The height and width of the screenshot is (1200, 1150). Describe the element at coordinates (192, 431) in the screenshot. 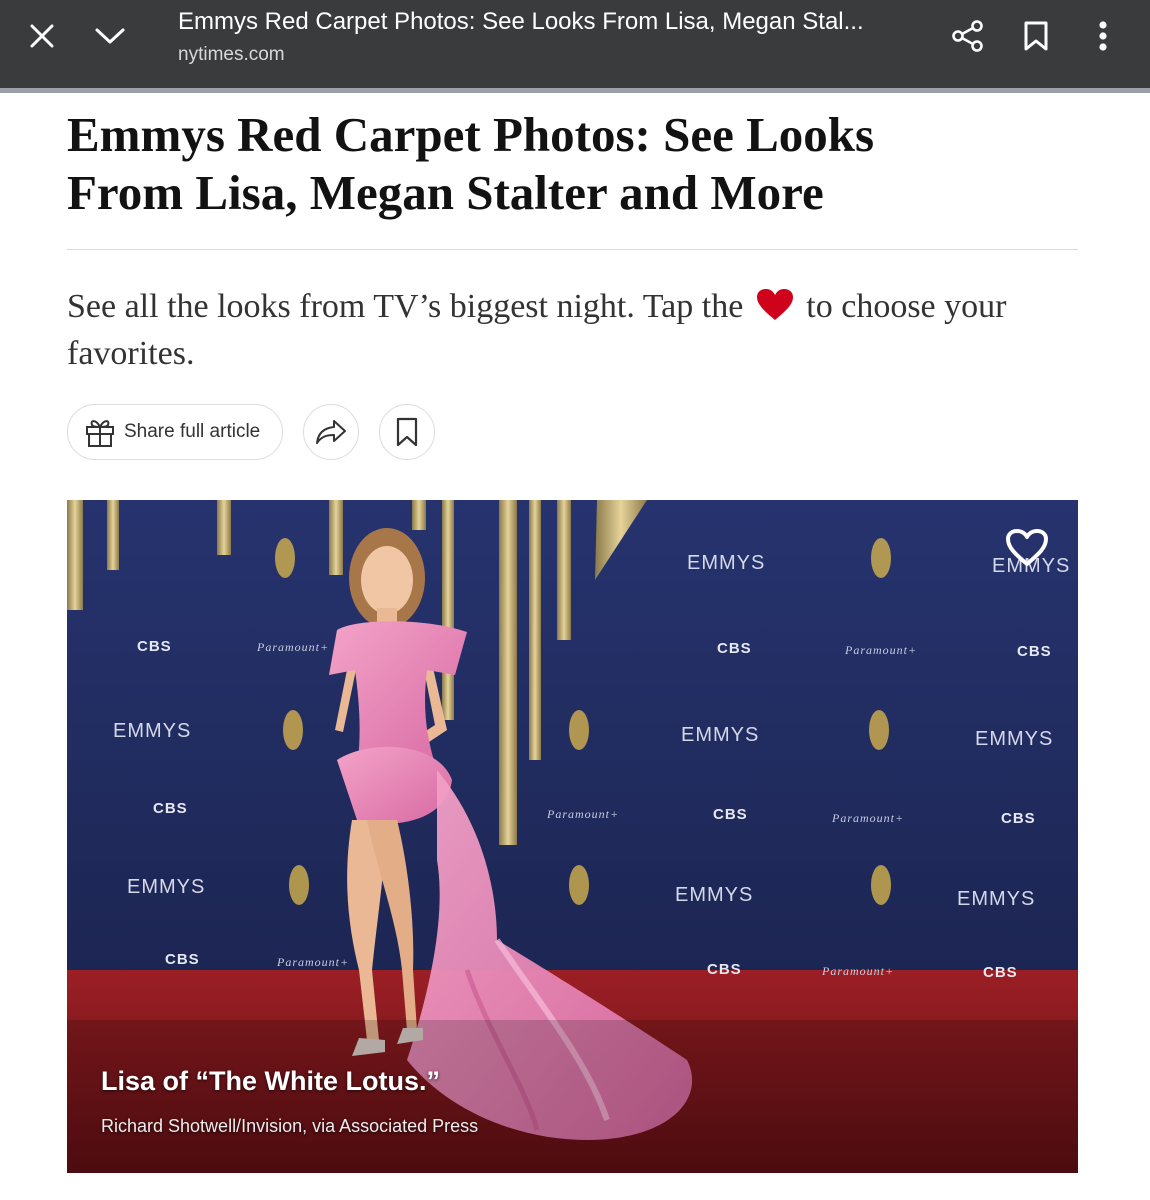

I see `share-full-article-label: Share full article` at that location.